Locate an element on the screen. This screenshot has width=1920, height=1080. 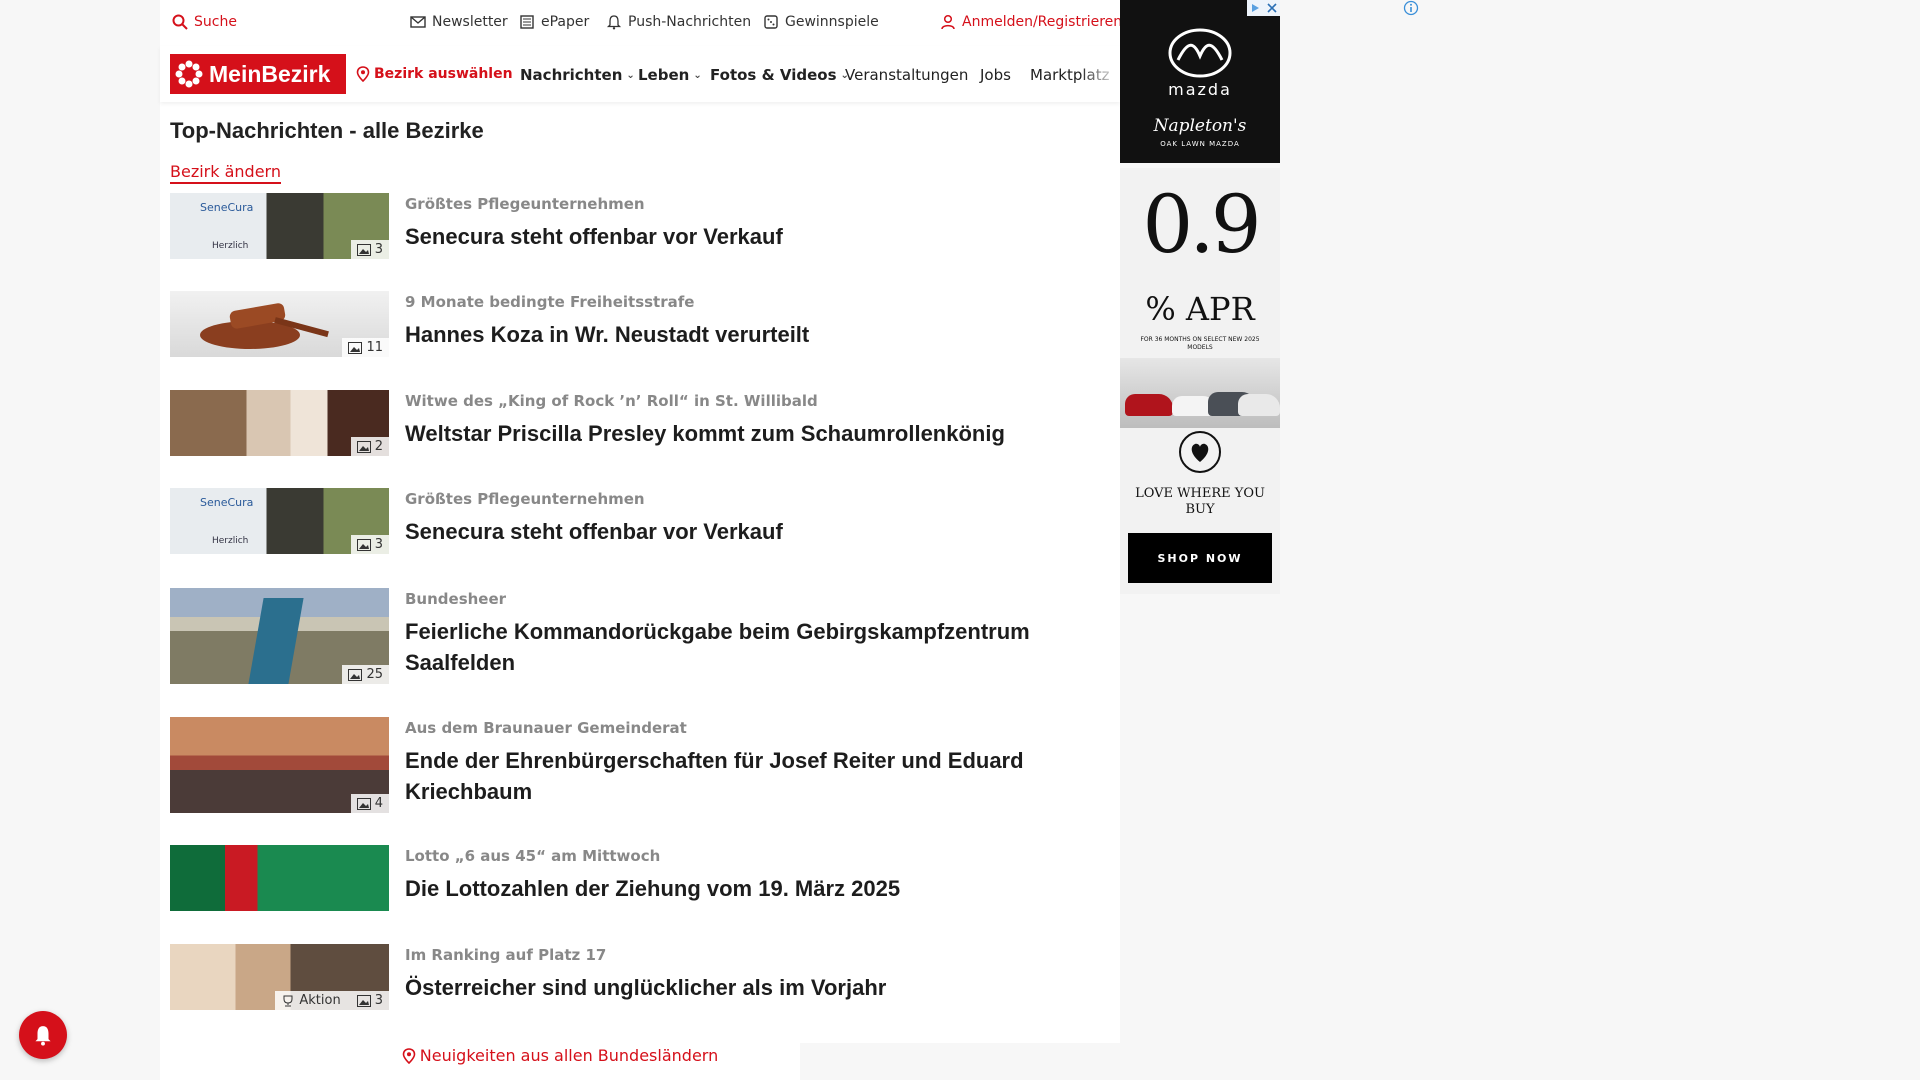
article-kicker: Bundesheer is located at coordinates (456, 599).